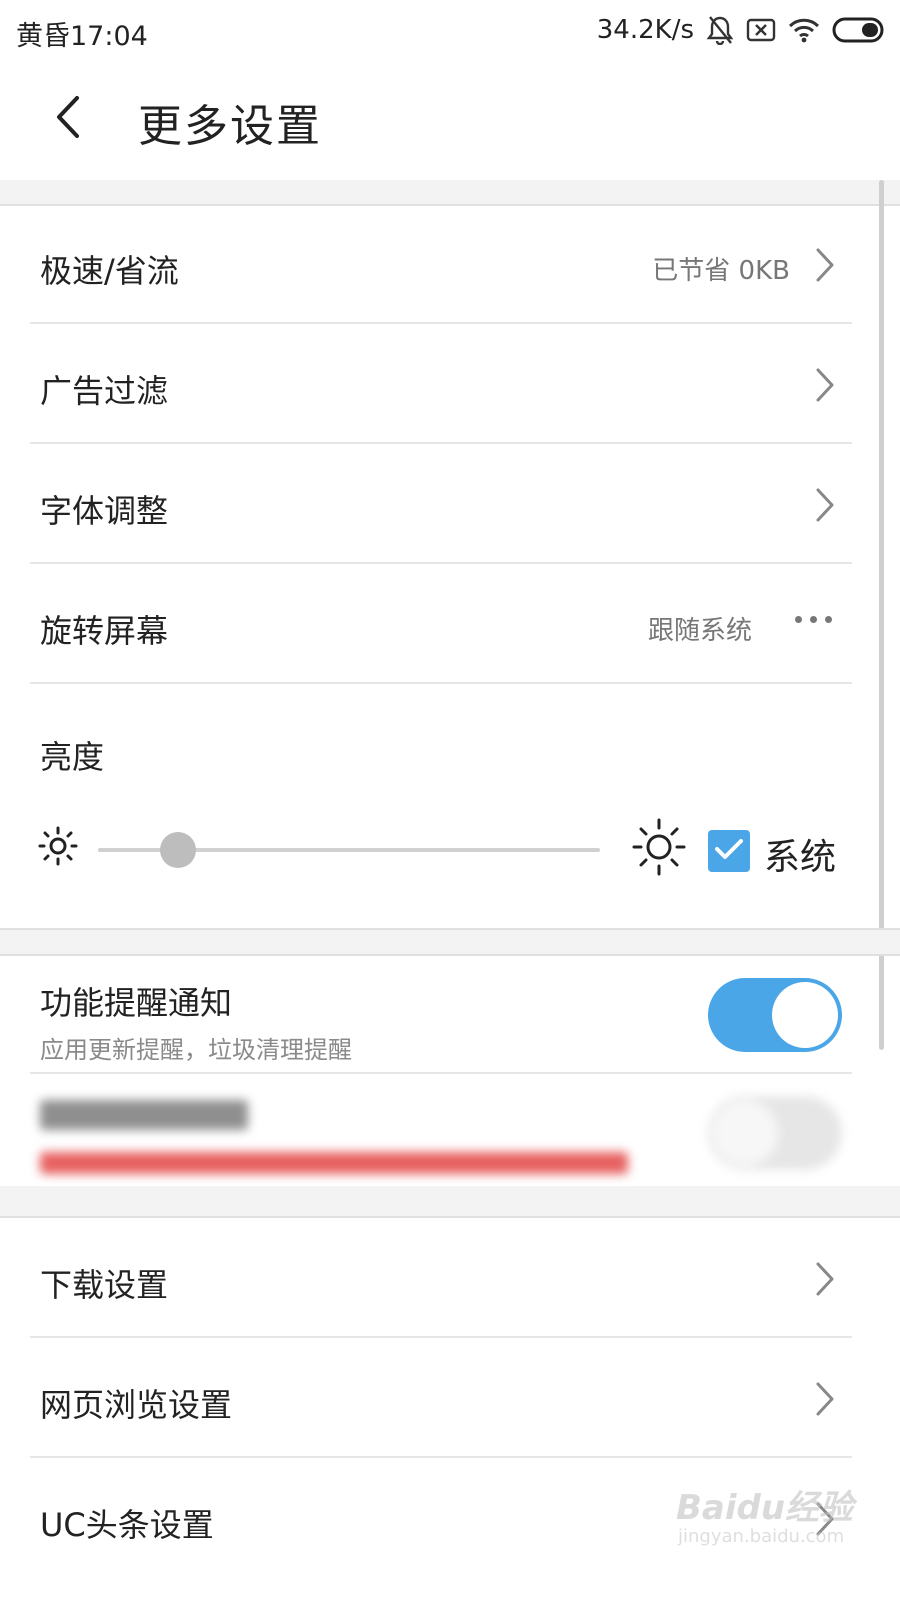  Describe the element at coordinates (440, 1279) in the screenshot. I see `setting-row-download: 下载设置` at that location.